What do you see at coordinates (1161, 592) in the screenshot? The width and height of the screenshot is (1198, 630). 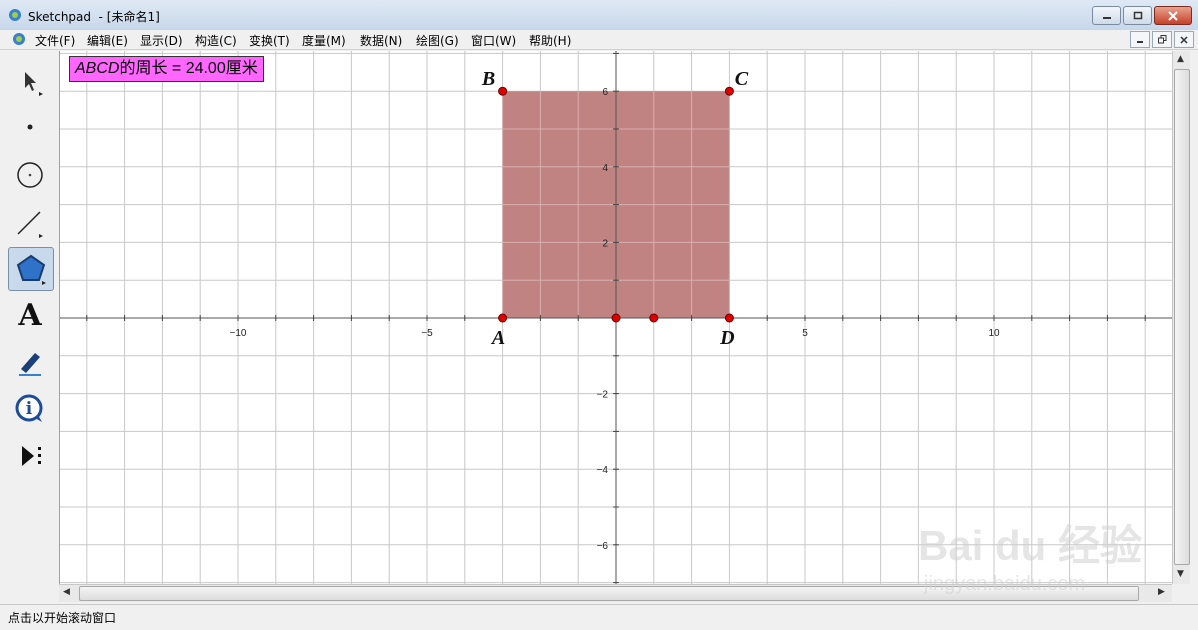 I see `scroll-right-icon: ▶` at bounding box center [1161, 592].